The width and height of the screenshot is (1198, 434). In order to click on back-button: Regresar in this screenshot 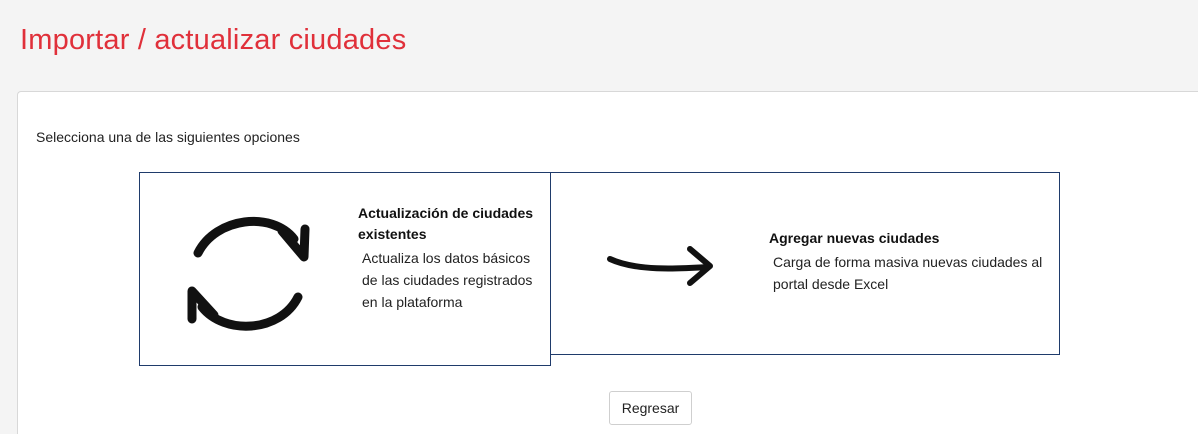, I will do `click(650, 408)`.